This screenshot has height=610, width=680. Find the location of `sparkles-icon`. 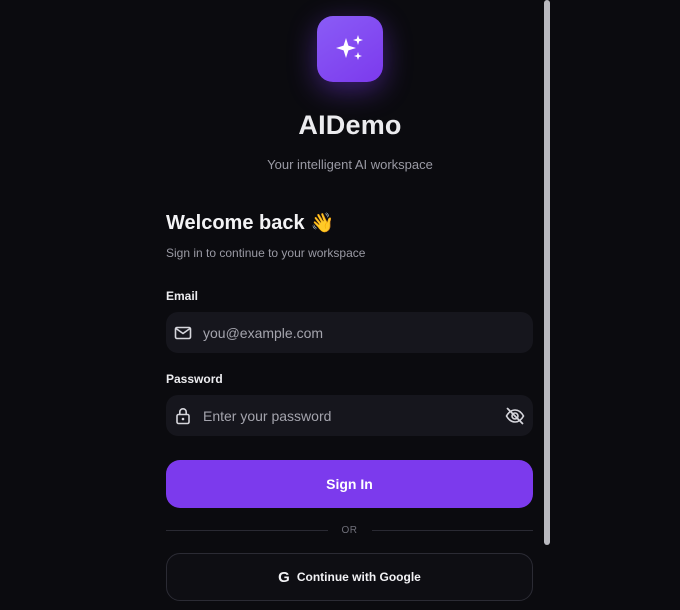

sparkles-icon is located at coordinates (350, 49).